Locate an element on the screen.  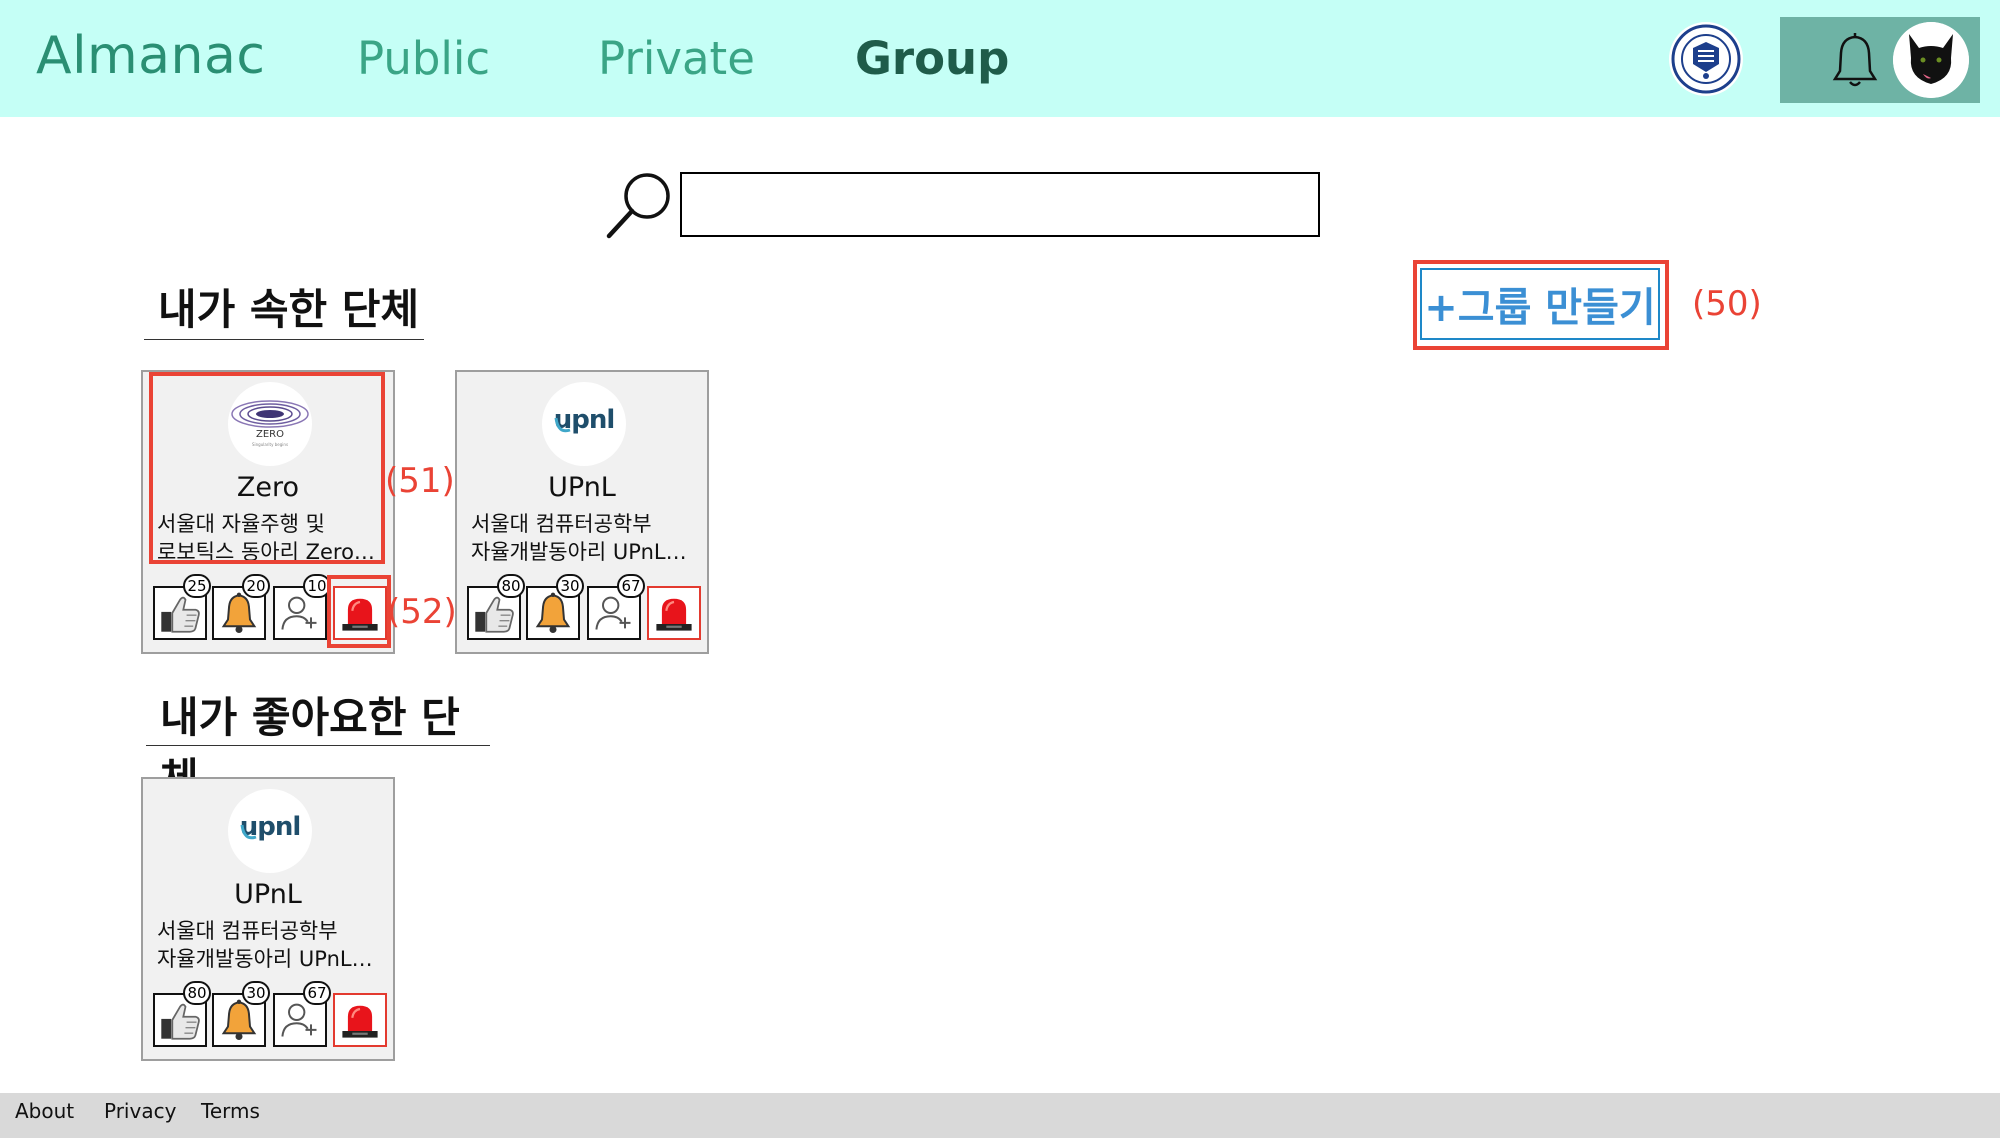
annotation-label: (50) is located at coordinates (1727, 304).